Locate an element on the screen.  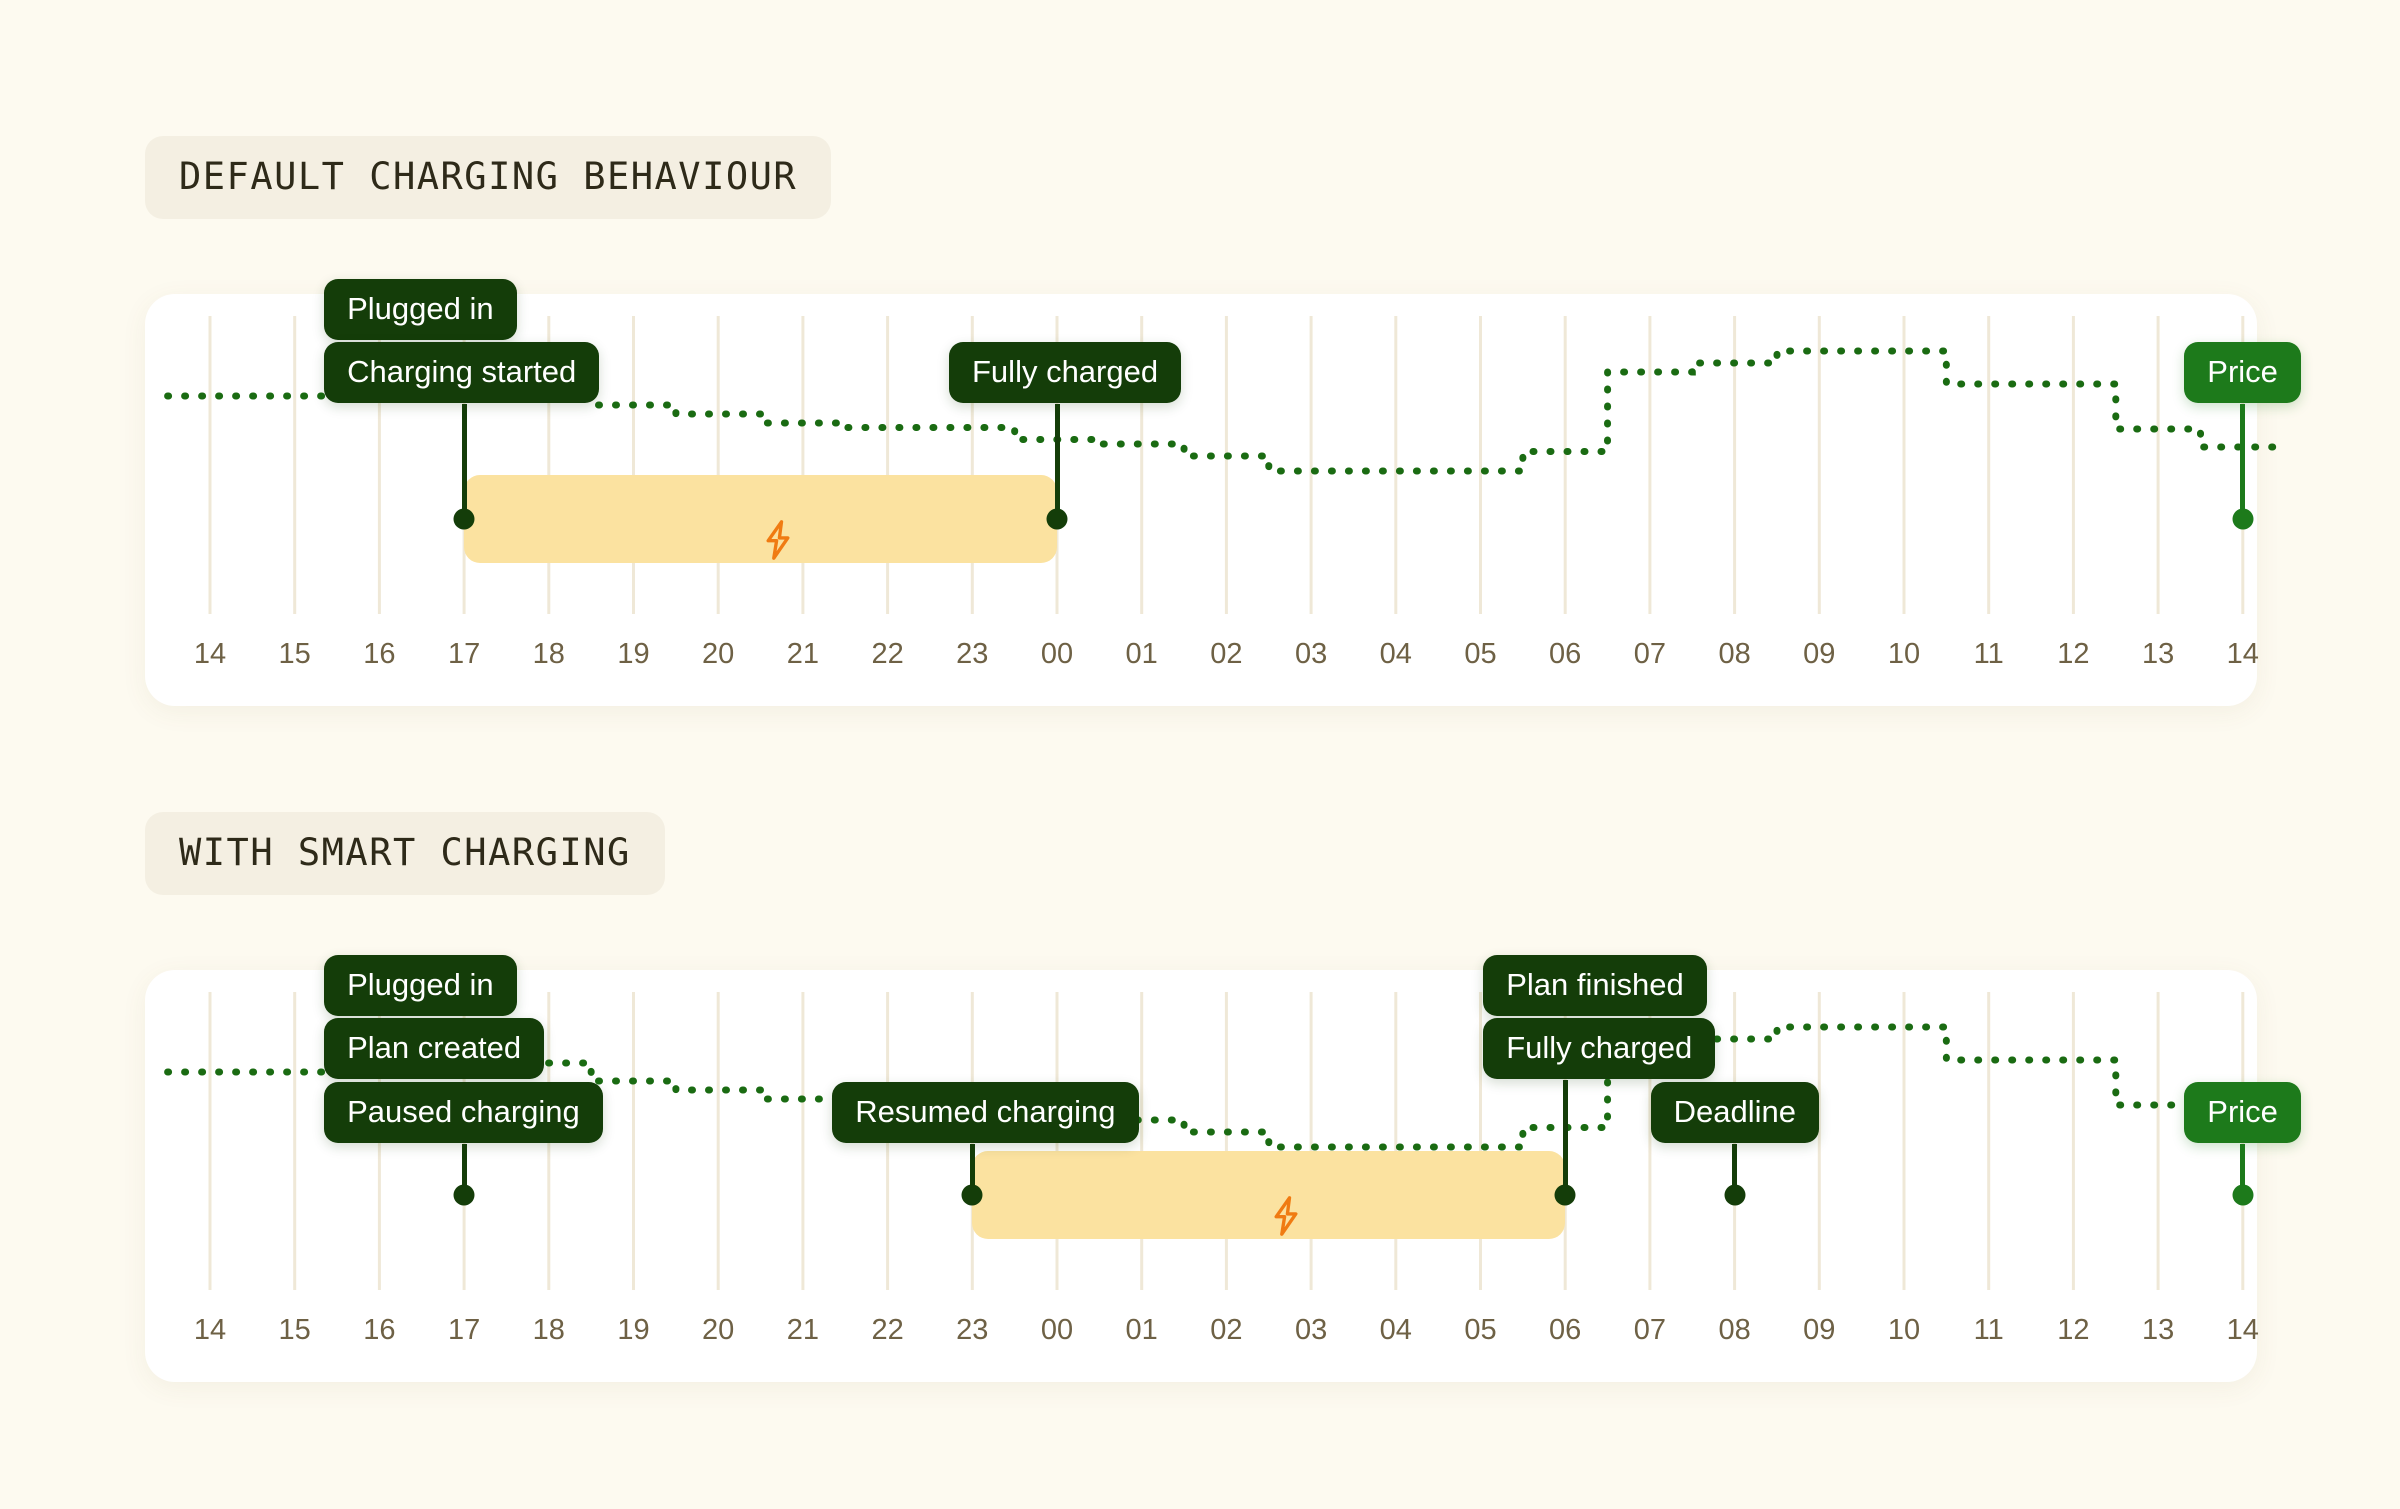
event-dot-paused-charging is located at coordinates (464, 1195).